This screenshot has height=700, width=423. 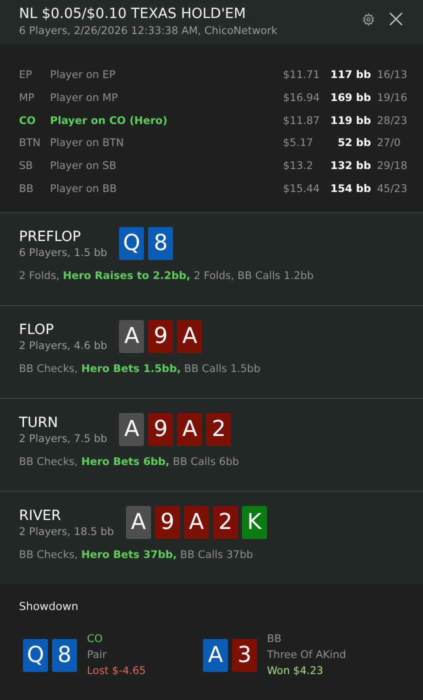 What do you see at coordinates (350, 188) in the screenshot?
I see `stack-bb: 154 bb` at bounding box center [350, 188].